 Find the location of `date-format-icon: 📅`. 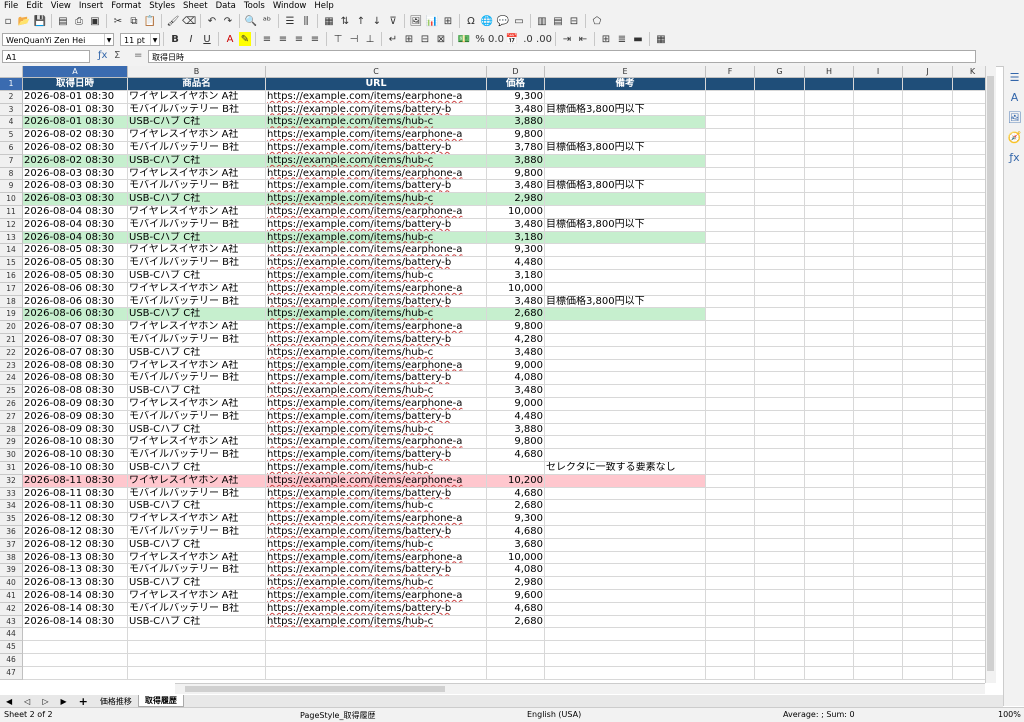

date-format-icon: 📅 is located at coordinates (512, 39).